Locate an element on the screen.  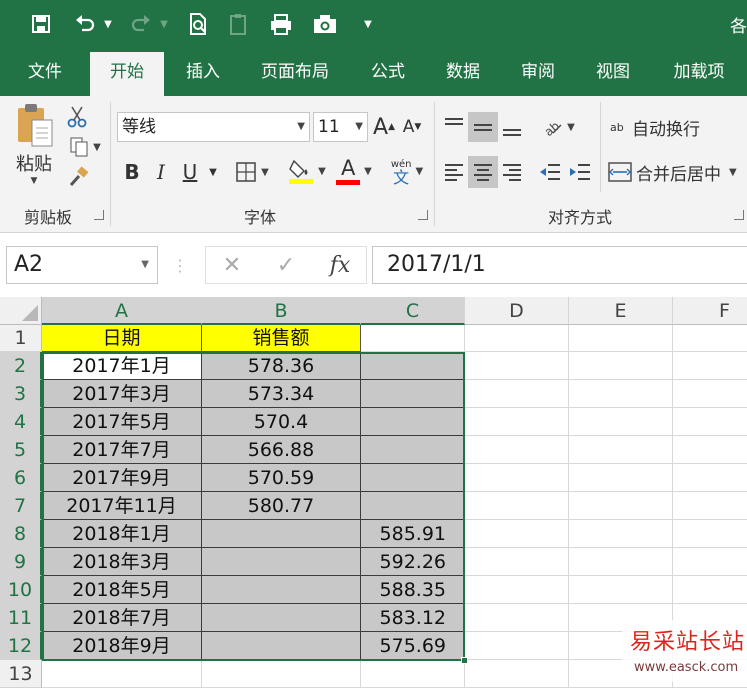
cell-c10: 588.35 is located at coordinates (413, 590).